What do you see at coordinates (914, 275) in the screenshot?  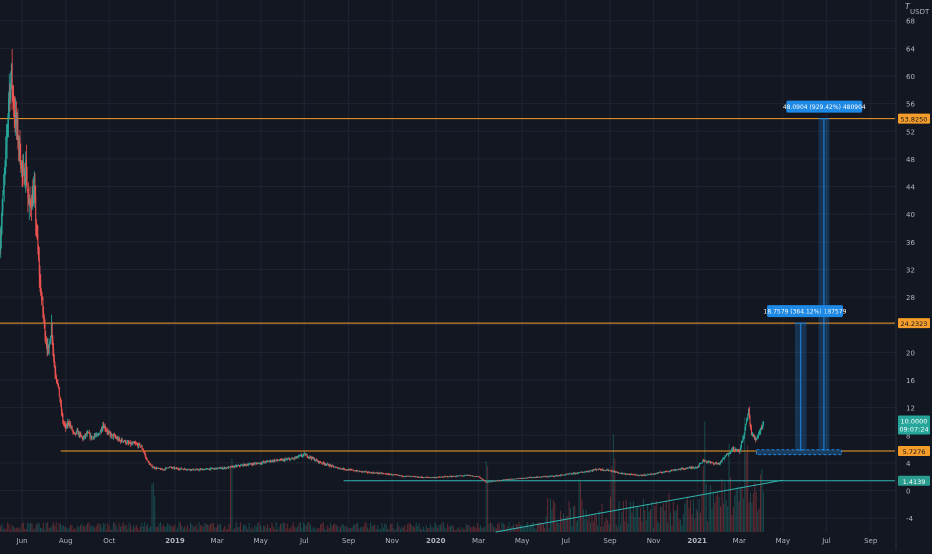 I see `price-scale-background` at bounding box center [914, 275].